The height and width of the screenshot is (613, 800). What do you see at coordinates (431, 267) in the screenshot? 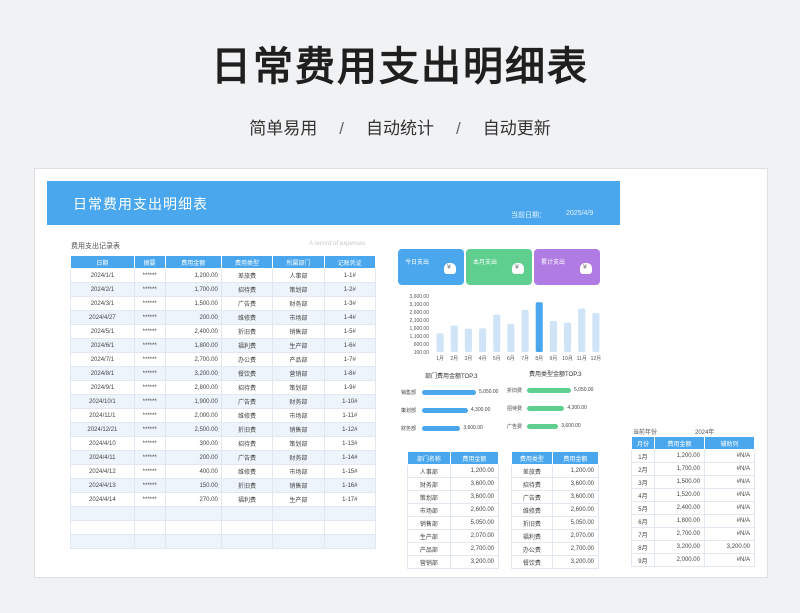
I see `kpi-card: 今日支出` at bounding box center [431, 267].